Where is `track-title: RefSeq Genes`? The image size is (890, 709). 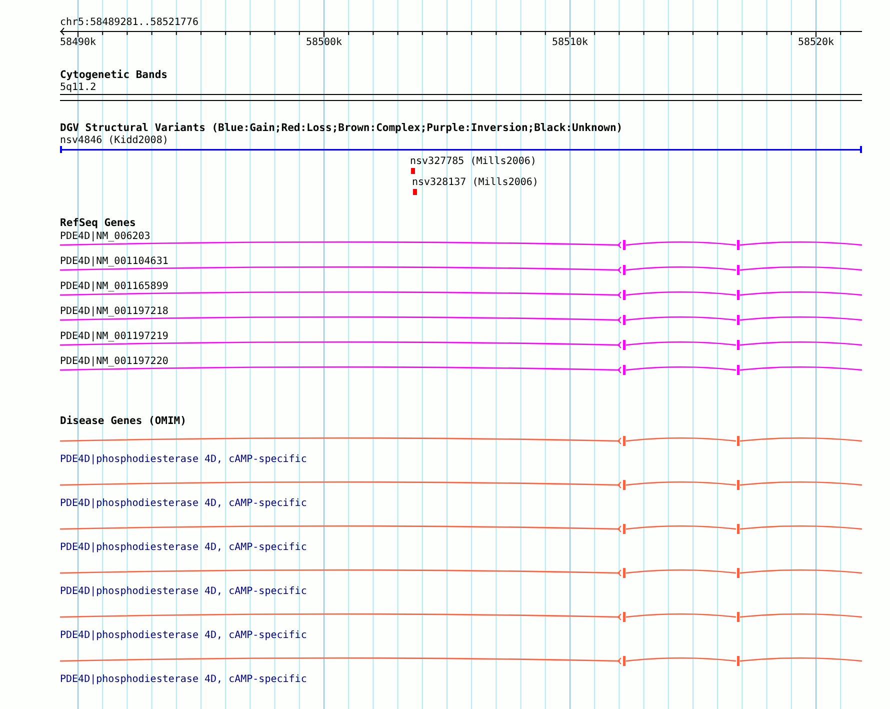
track-title: RefSeq Genes is located at coordinates (98, 223).